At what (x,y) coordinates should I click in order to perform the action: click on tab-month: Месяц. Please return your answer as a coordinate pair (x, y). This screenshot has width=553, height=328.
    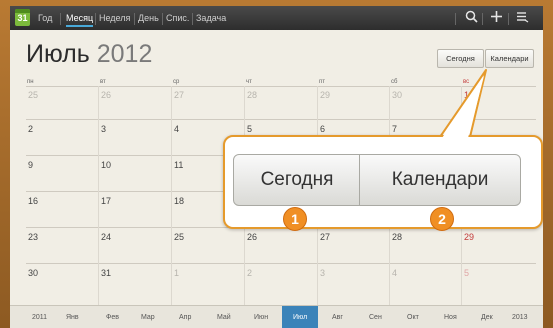
    Looking at the image, I should click on (80, 20).